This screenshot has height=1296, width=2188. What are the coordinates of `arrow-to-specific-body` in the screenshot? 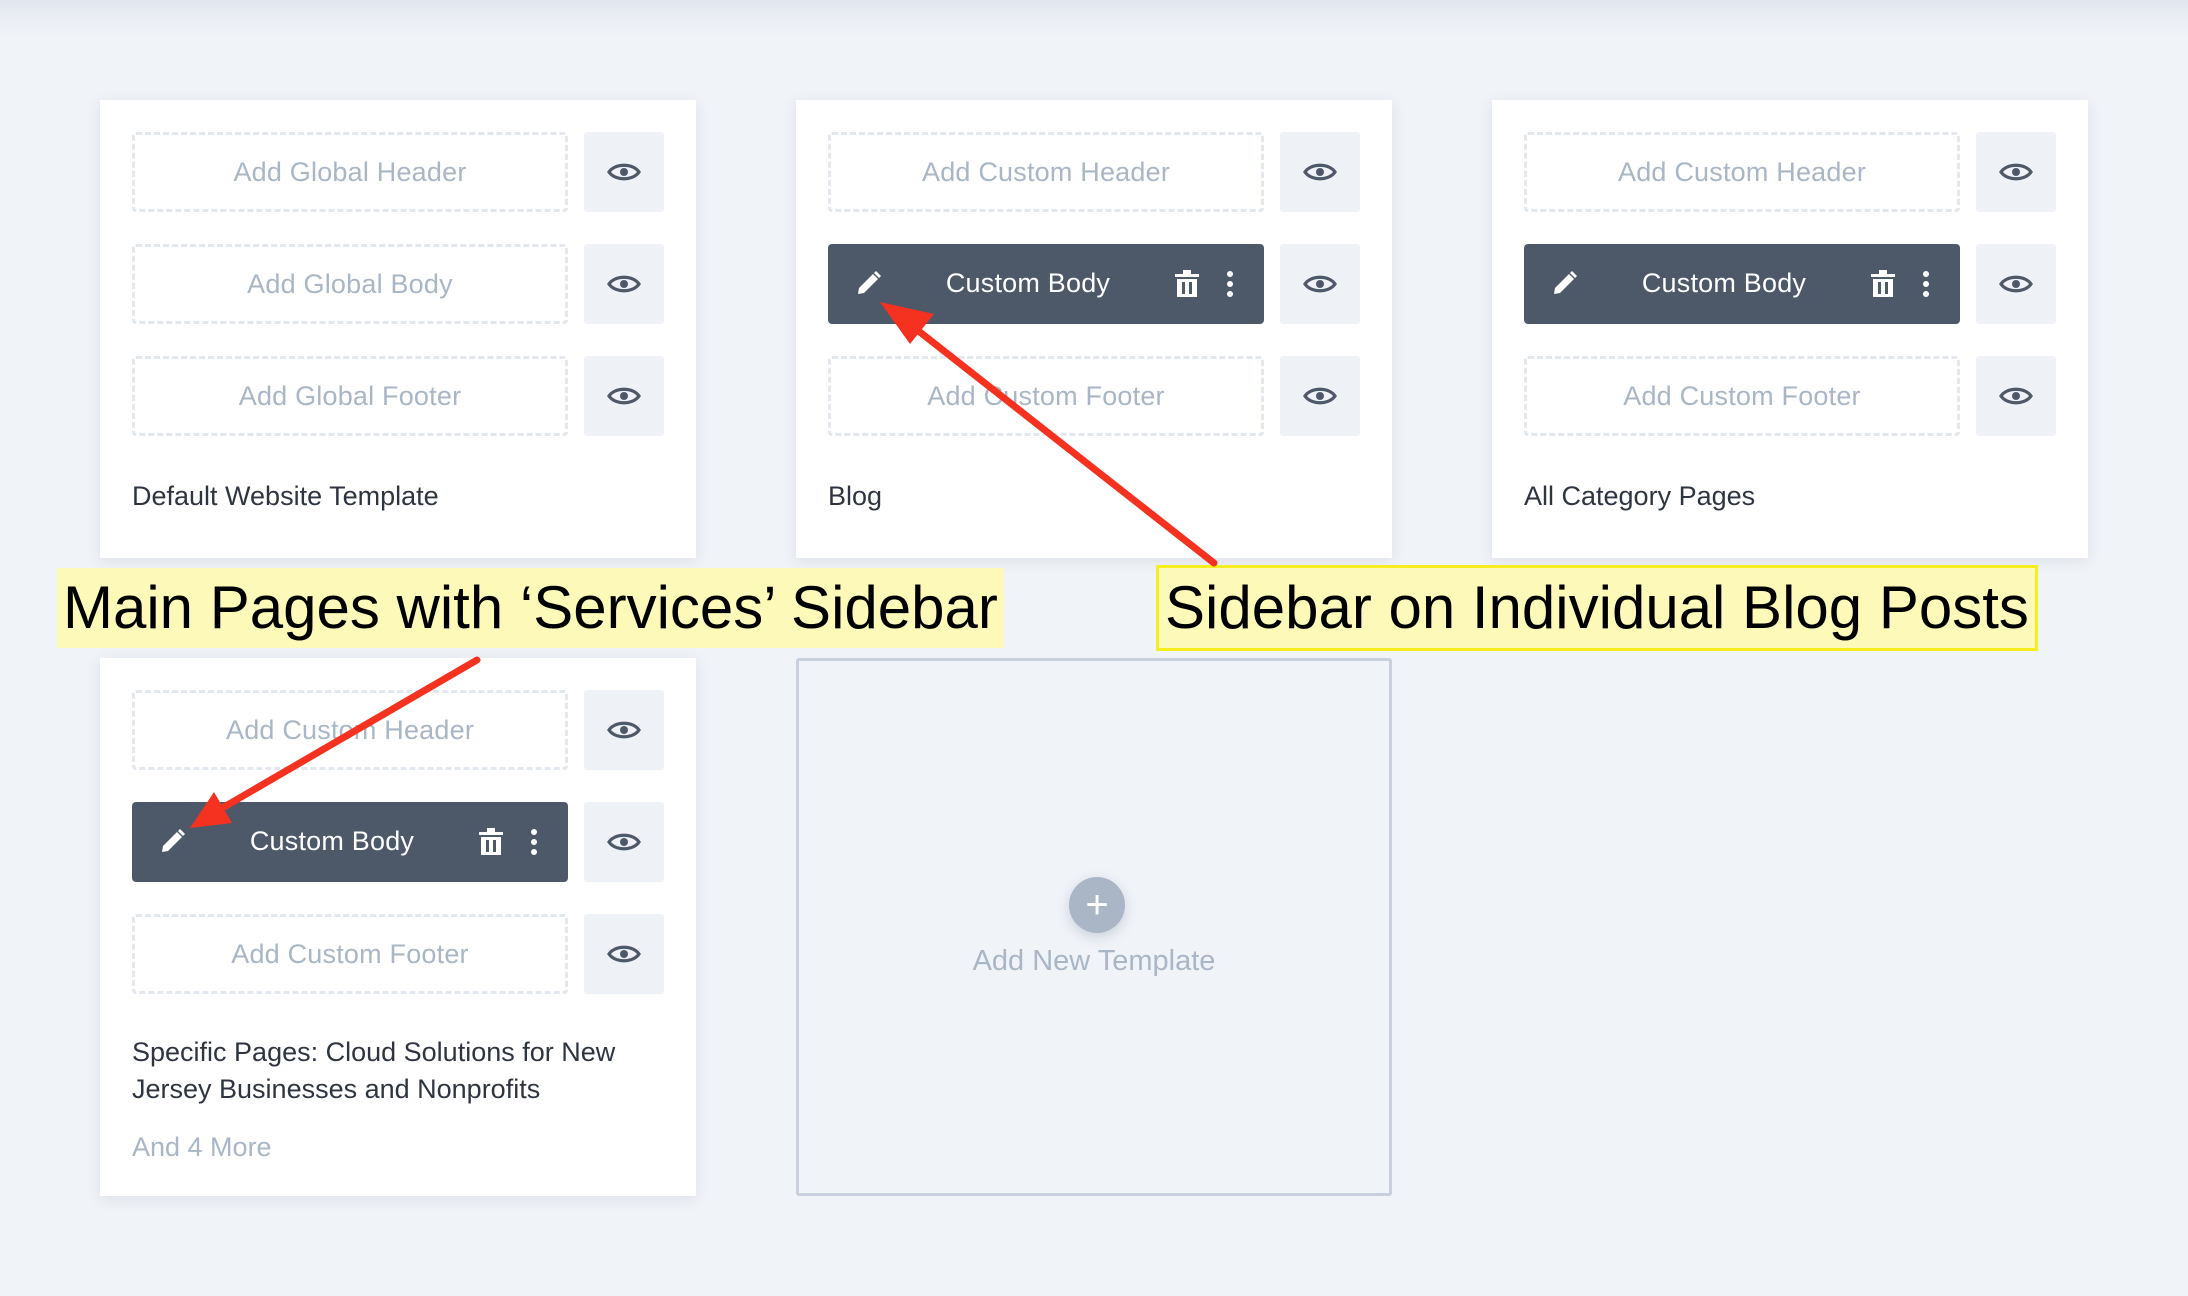 It's located at (350, 733).